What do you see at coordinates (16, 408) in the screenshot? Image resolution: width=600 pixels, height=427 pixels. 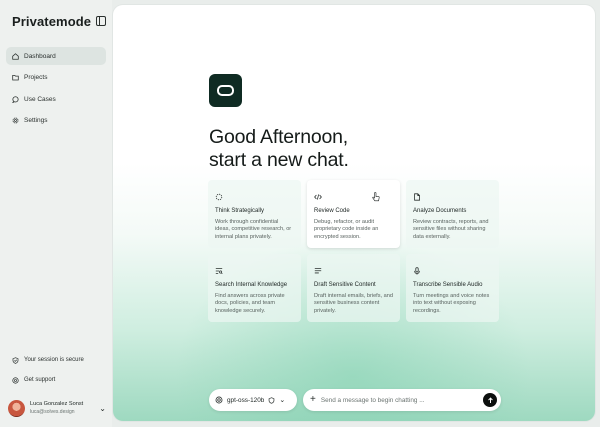 I see `avatar` at bounding box center [16, 408].